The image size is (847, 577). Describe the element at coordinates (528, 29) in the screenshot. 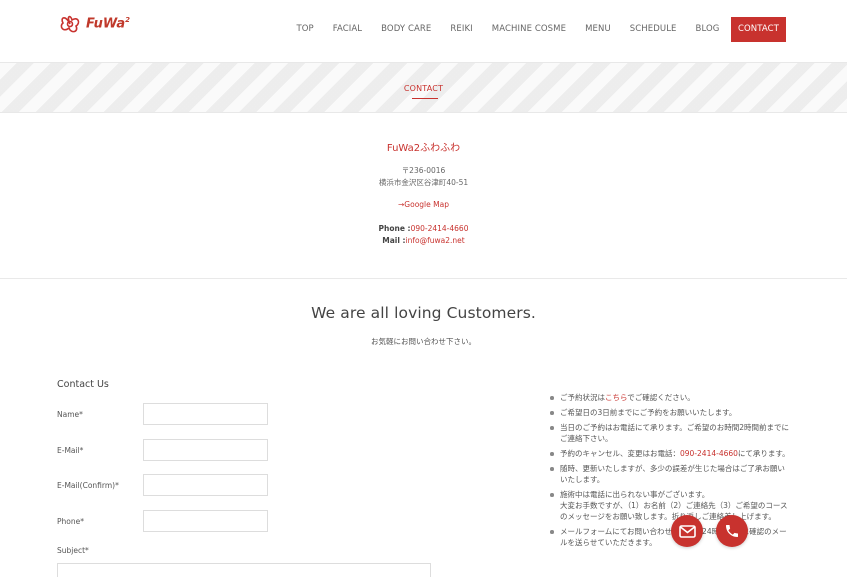

I see `nav-machine-cosme: MACHINE COSME` at that location.